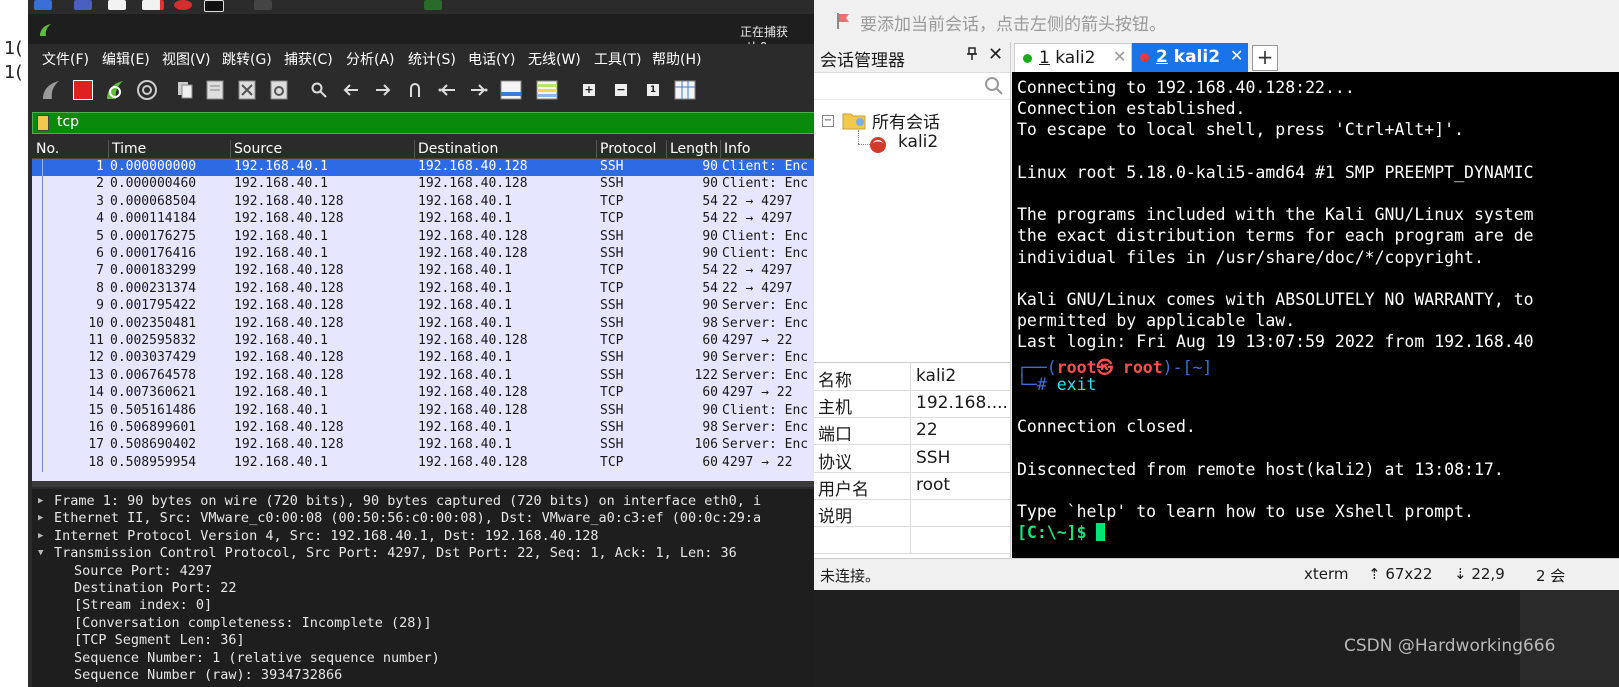 The image size is (1619, 687). What do you see at coordinates (628, 149) in the screenshot?
I see `column-header: Protocol` at bounding box center [628, 149].